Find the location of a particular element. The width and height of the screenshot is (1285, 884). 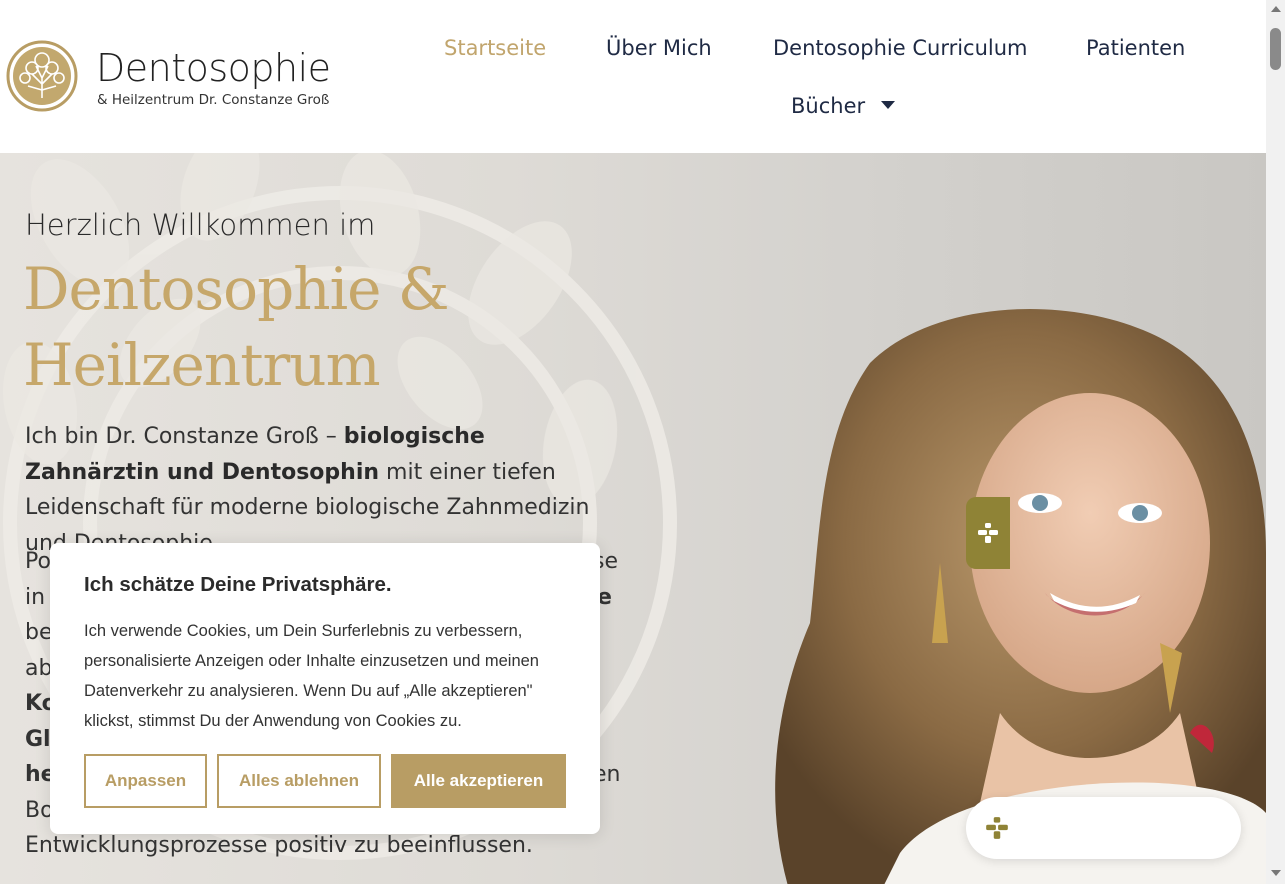

nav-item-patienten: Patienten is located at coordinates (1135, 48).